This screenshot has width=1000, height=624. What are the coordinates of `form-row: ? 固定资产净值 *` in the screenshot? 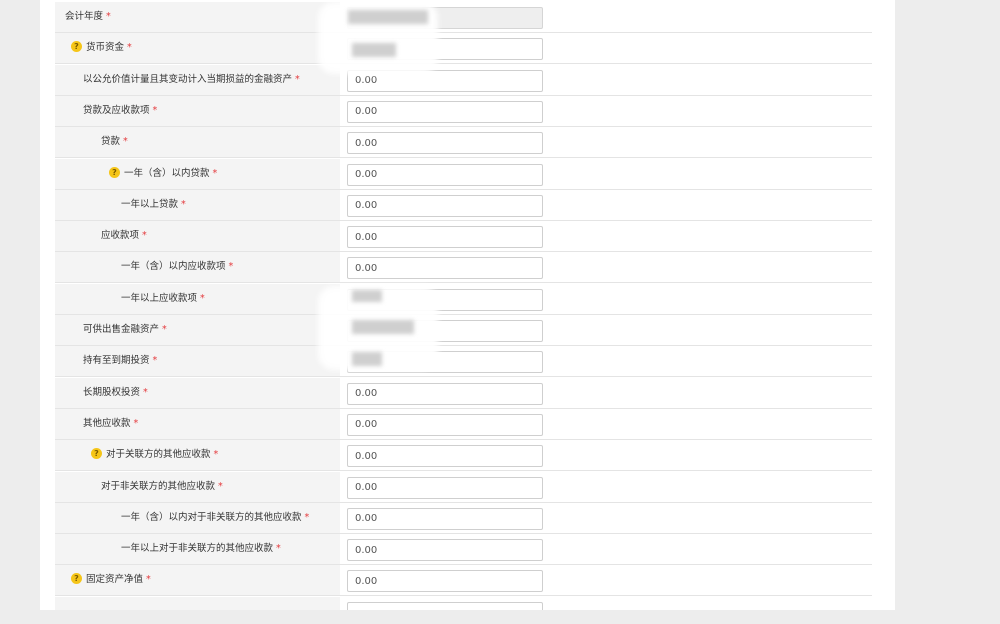 It's located at (463, 581).